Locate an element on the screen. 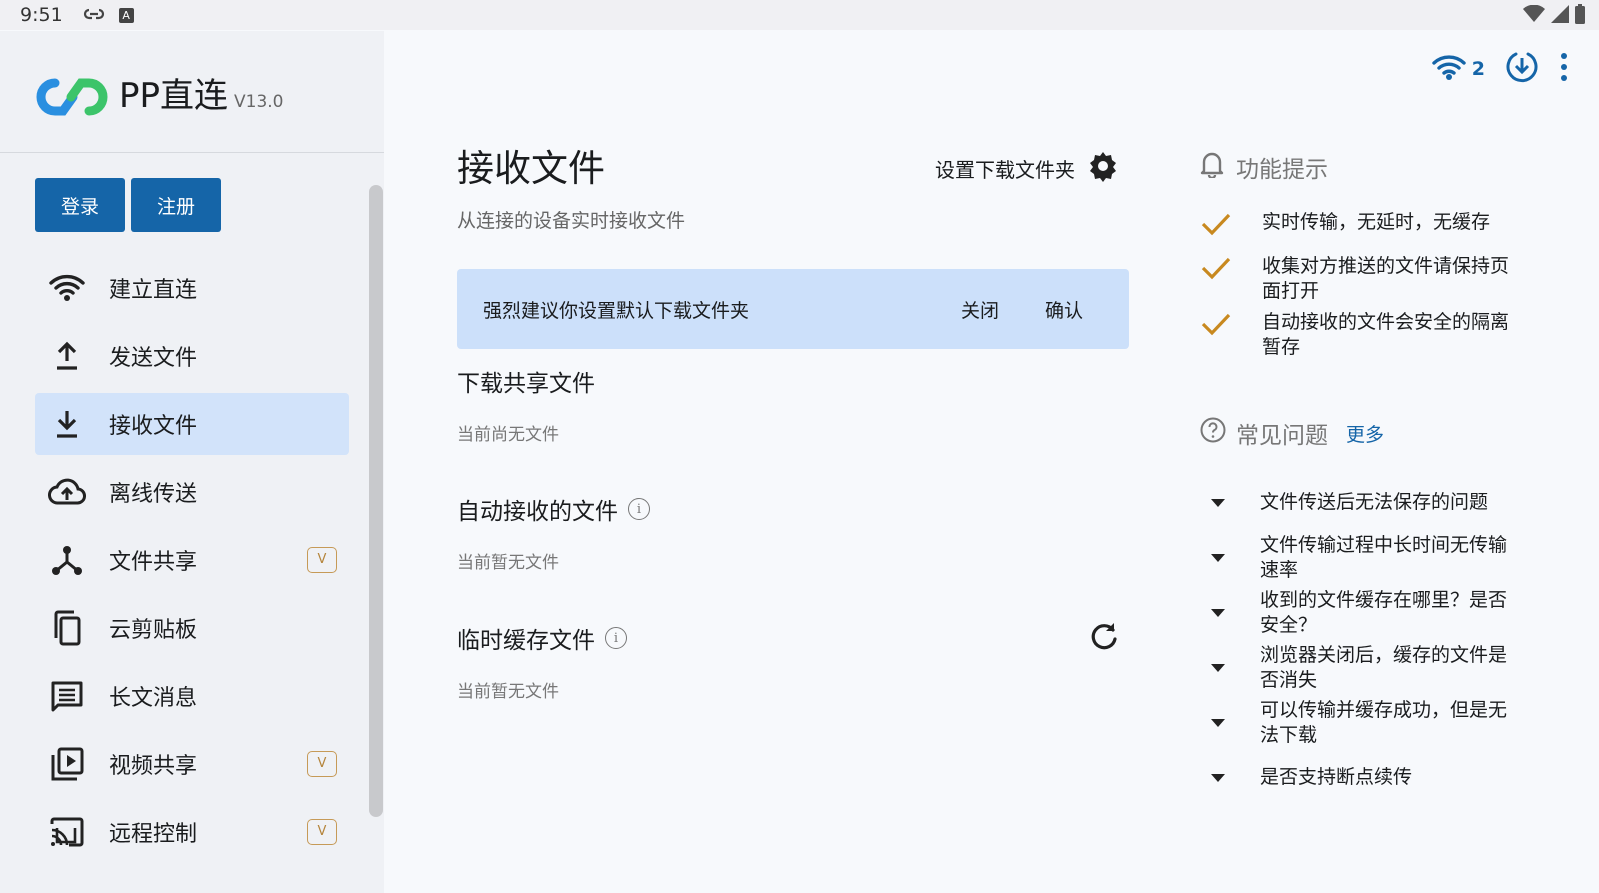 The image size is (1599, 893). sidebar-item-label: 云剪贴板 is located at coordinates (153, 630).